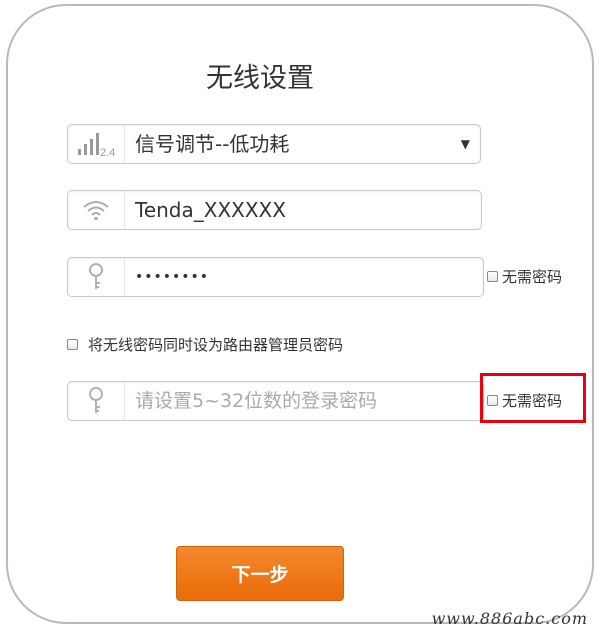  I want to click on ssid-input: Tenda_XXXXXX, so click(274, 210).